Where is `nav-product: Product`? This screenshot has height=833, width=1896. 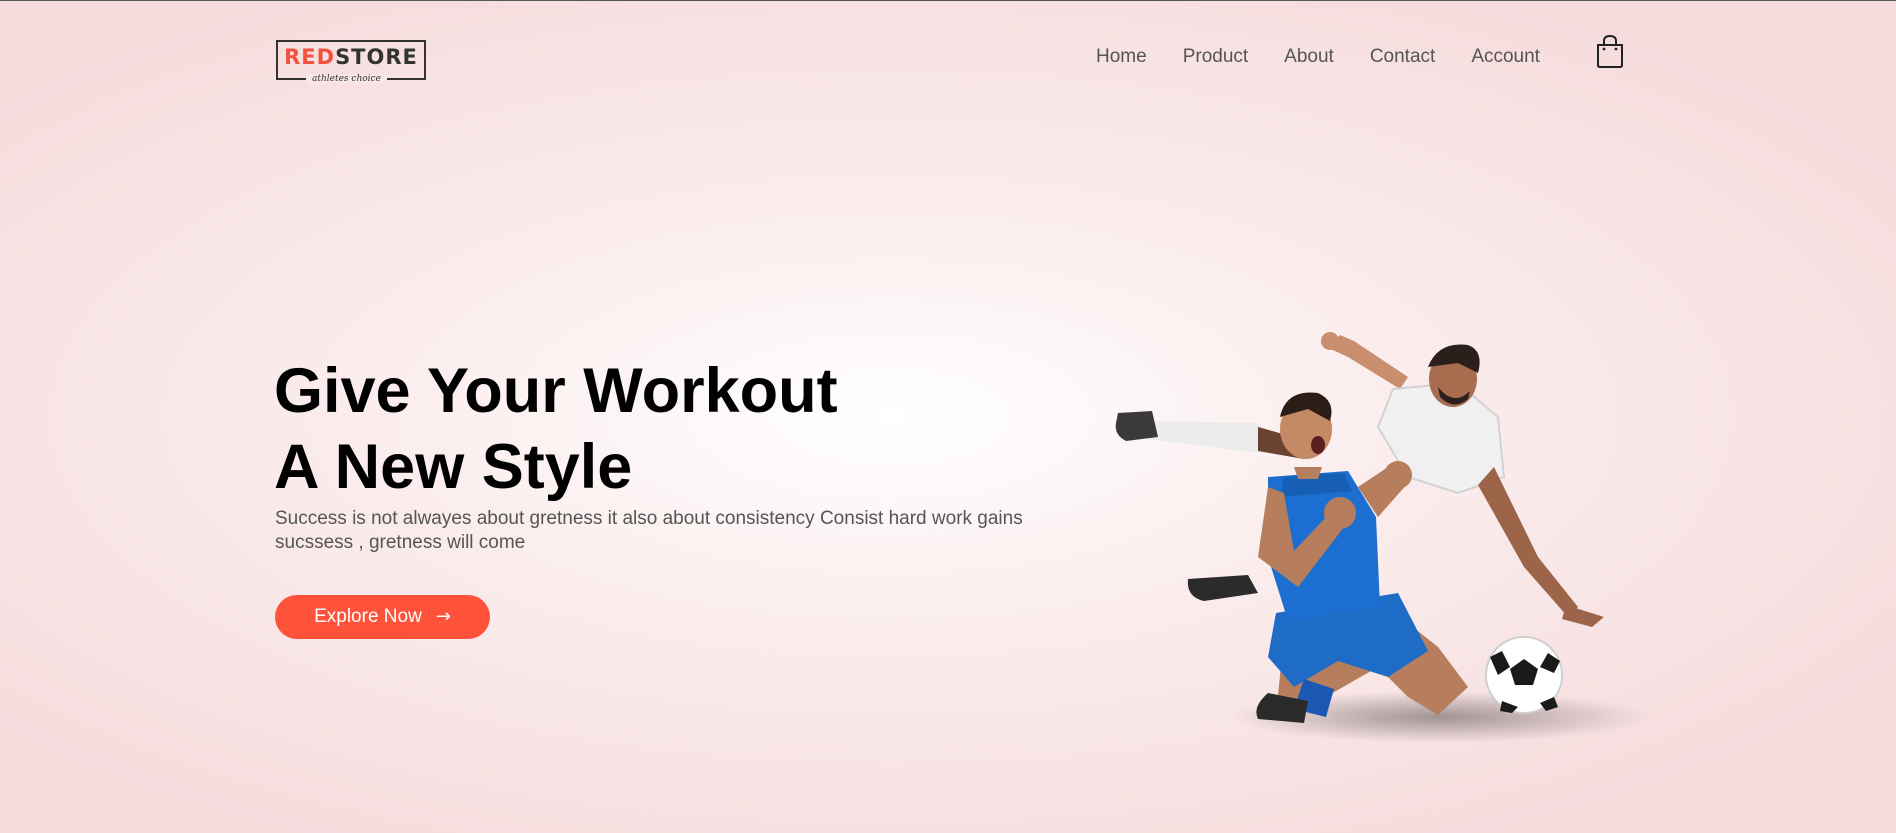 nav-product: Product is located at coordinates (1215, 57).